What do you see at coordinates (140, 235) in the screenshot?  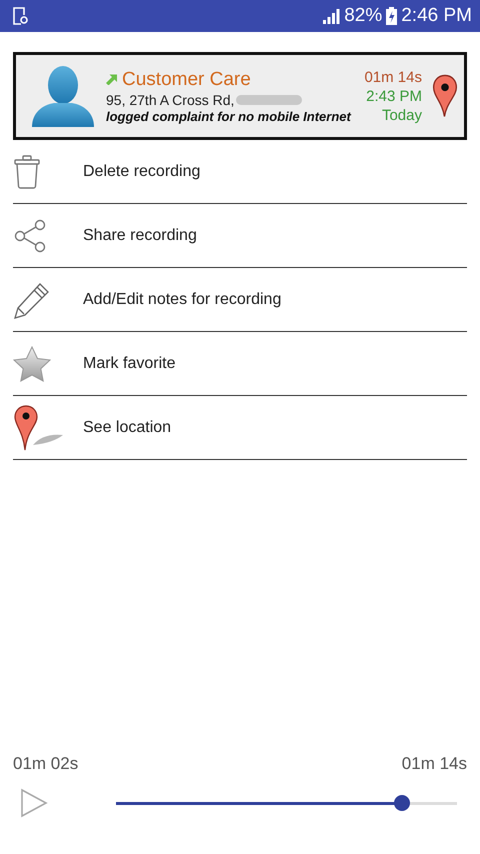 I see `action-label: Share recording` at bounding box center [140, 235].